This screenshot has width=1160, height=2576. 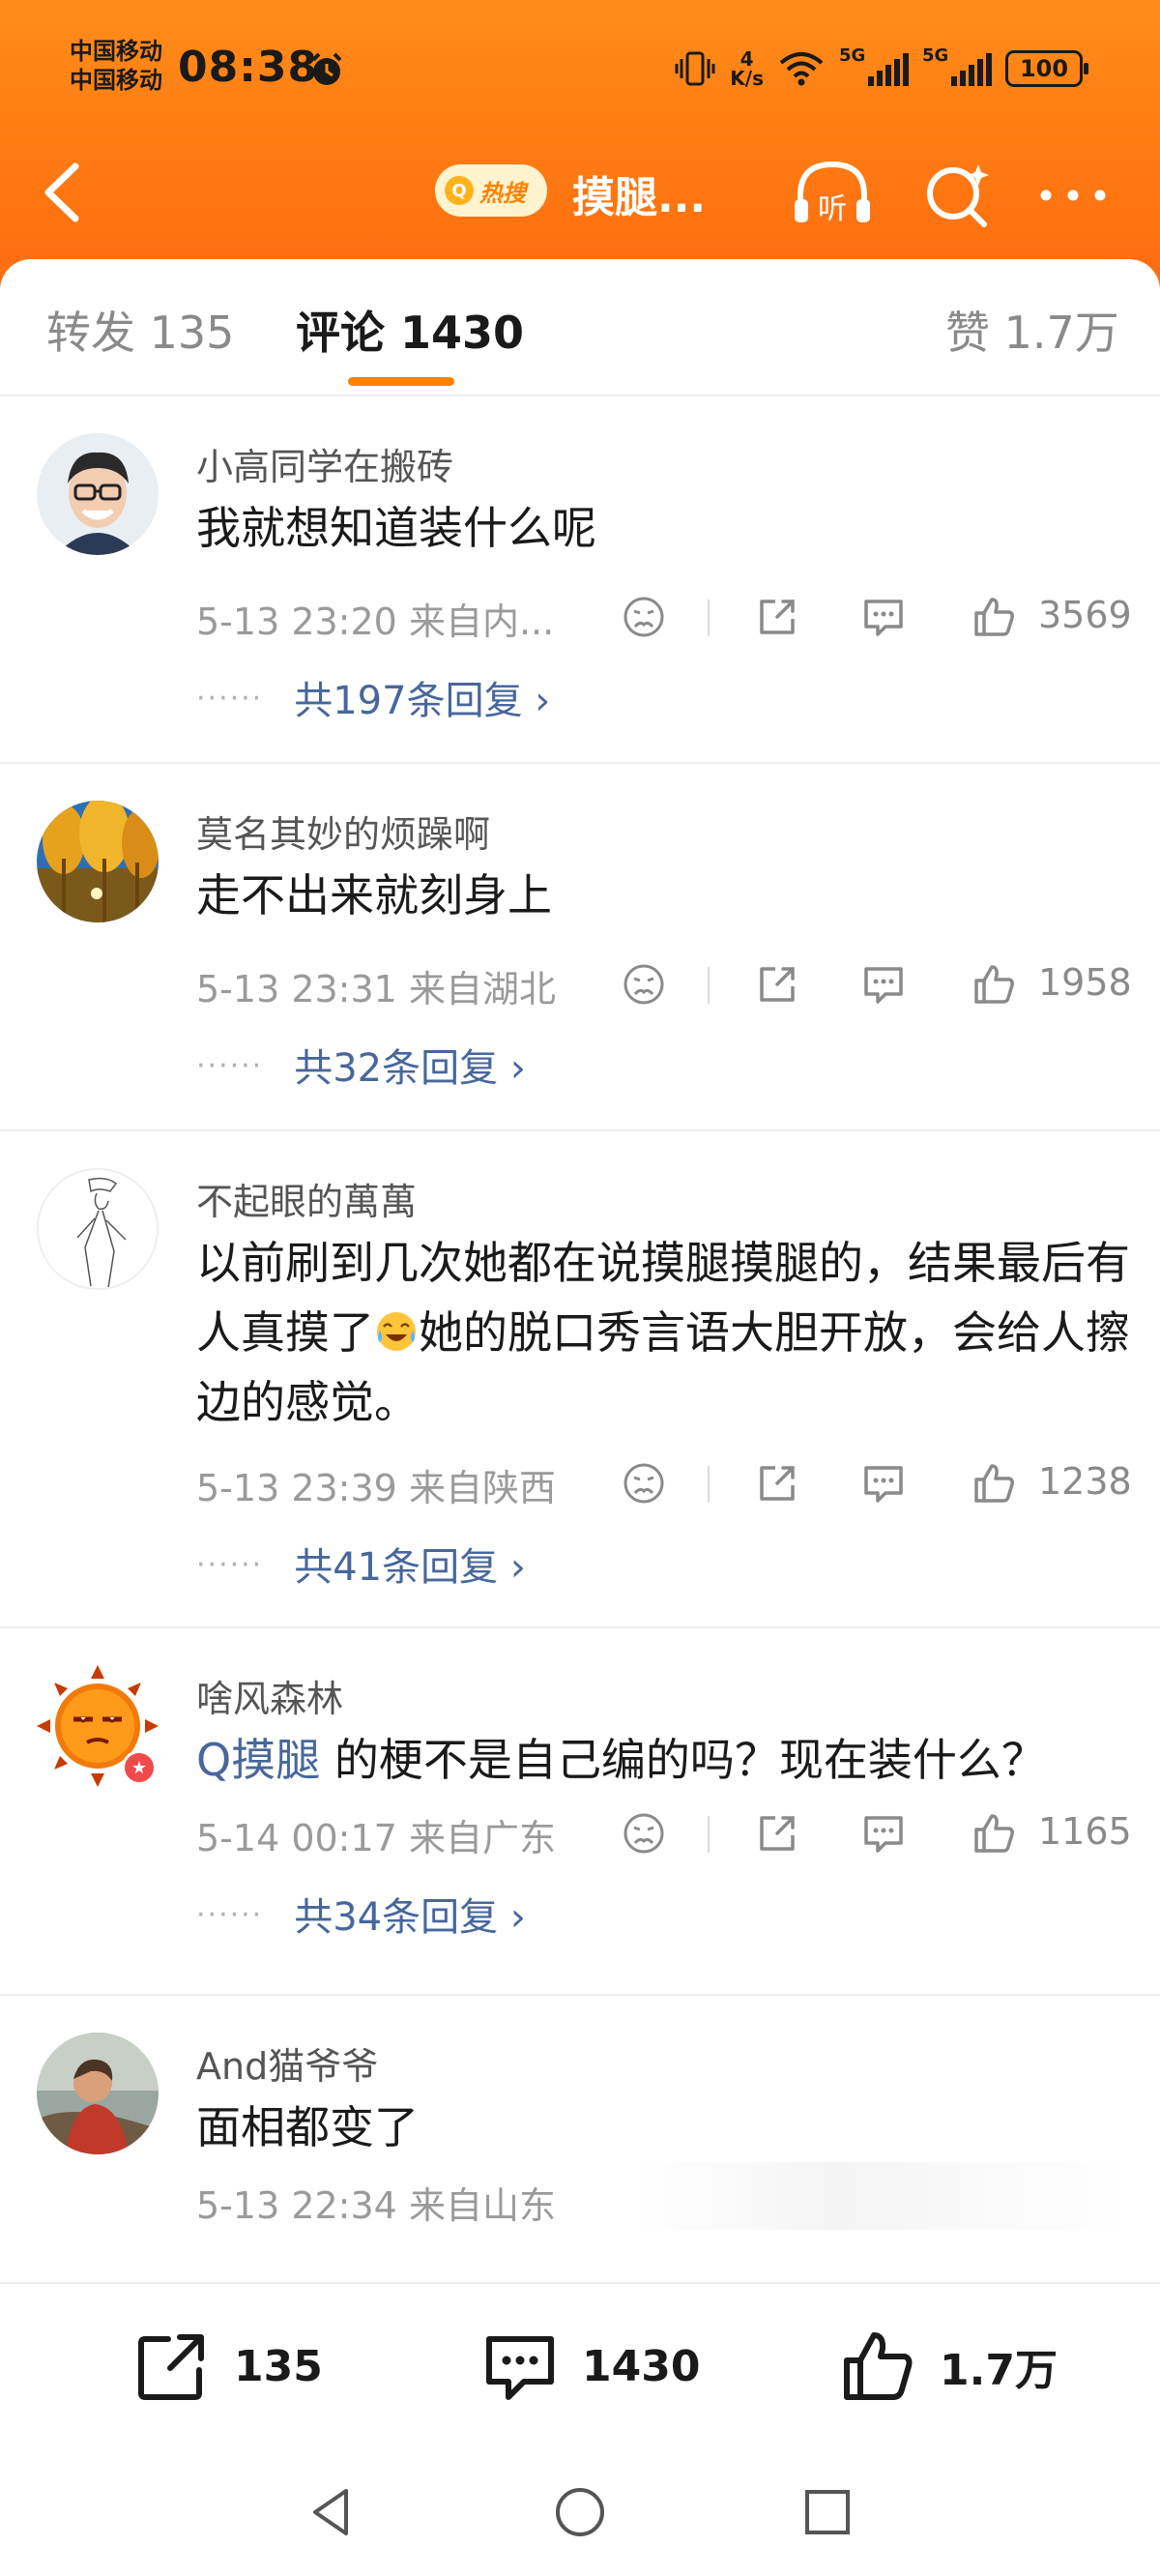 What do you see at coordinates (376, 985) in the screenshot?
I see `comment-meta: 5-13 23:31 来自湖北` at bounding box center [376, 985].